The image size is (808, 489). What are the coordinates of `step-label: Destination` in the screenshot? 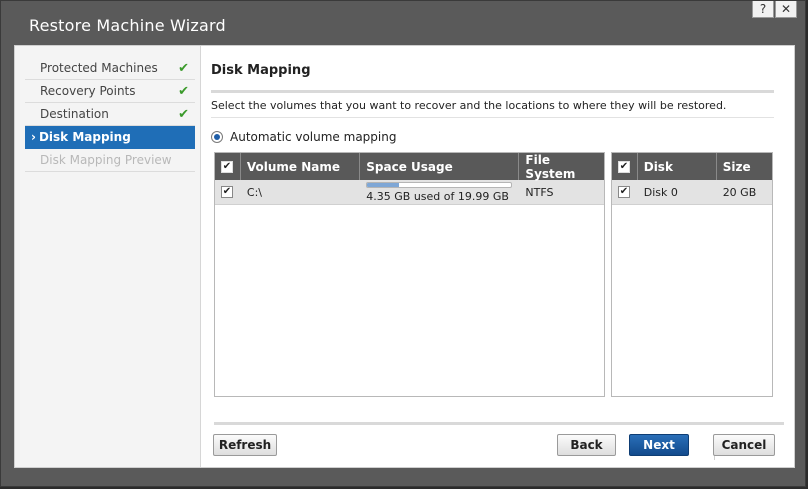 It's located at (74, 114).